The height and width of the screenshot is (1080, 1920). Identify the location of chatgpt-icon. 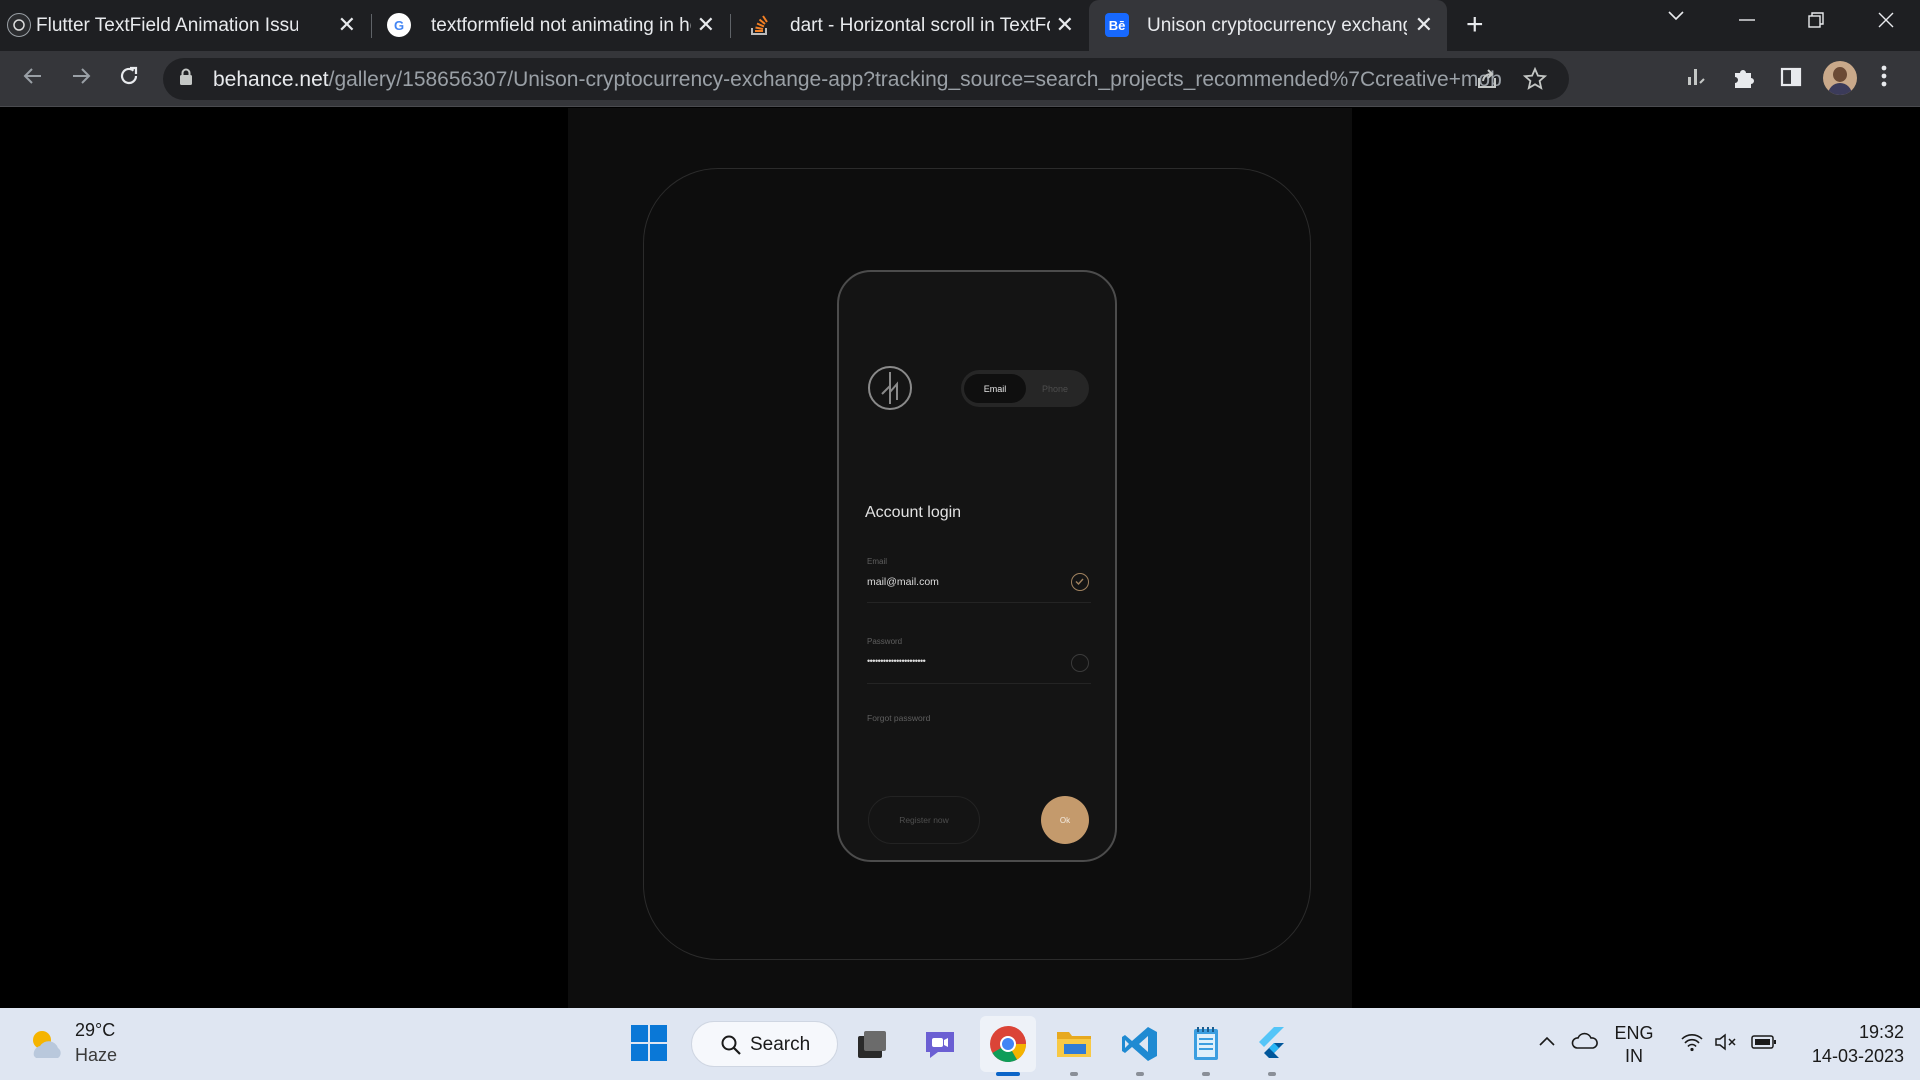
(19, 25).